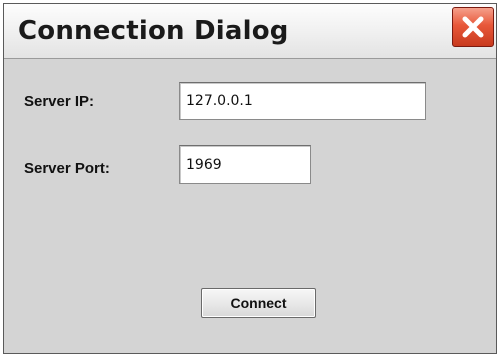  I want to click on server-port-label: Server Port:, so click(67, 168).